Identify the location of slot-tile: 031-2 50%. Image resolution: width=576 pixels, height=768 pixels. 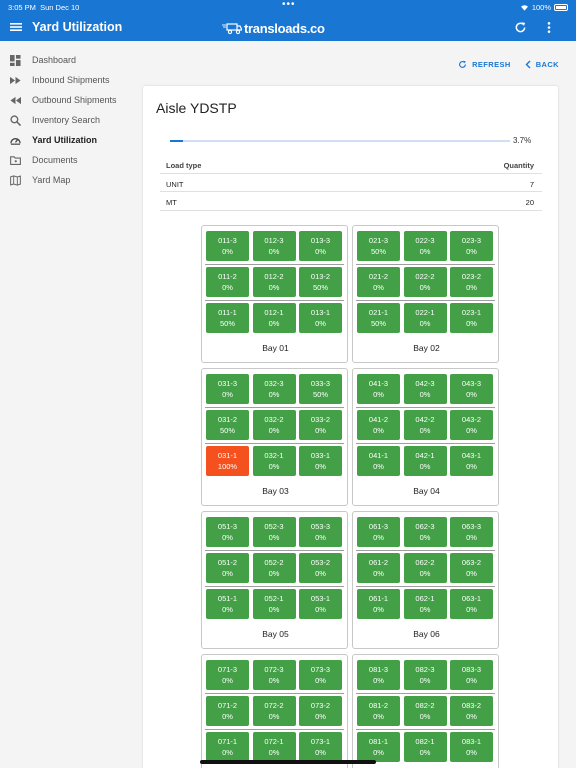
(227, 425).